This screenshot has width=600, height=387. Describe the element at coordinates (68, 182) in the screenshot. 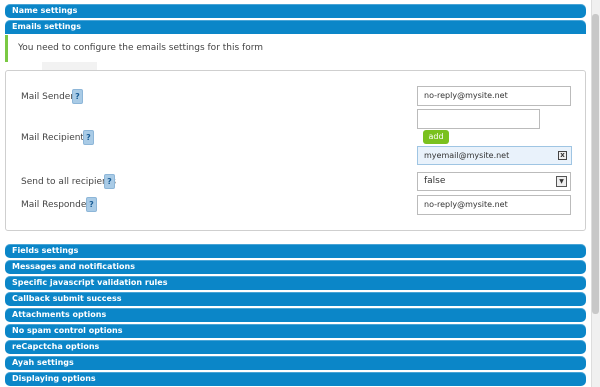

I see `send-to-all-label: Send to all recipients` at that location.